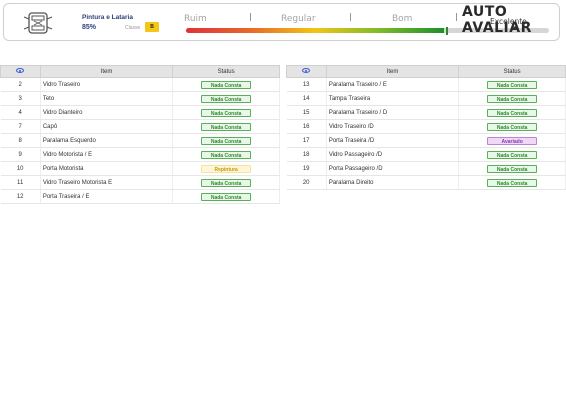 Image resolution: width=566 pixels, height=400 pixels. I want to click on table-row: 16 Vidro Traseiro /D Nada Consta, so click(426, 126).